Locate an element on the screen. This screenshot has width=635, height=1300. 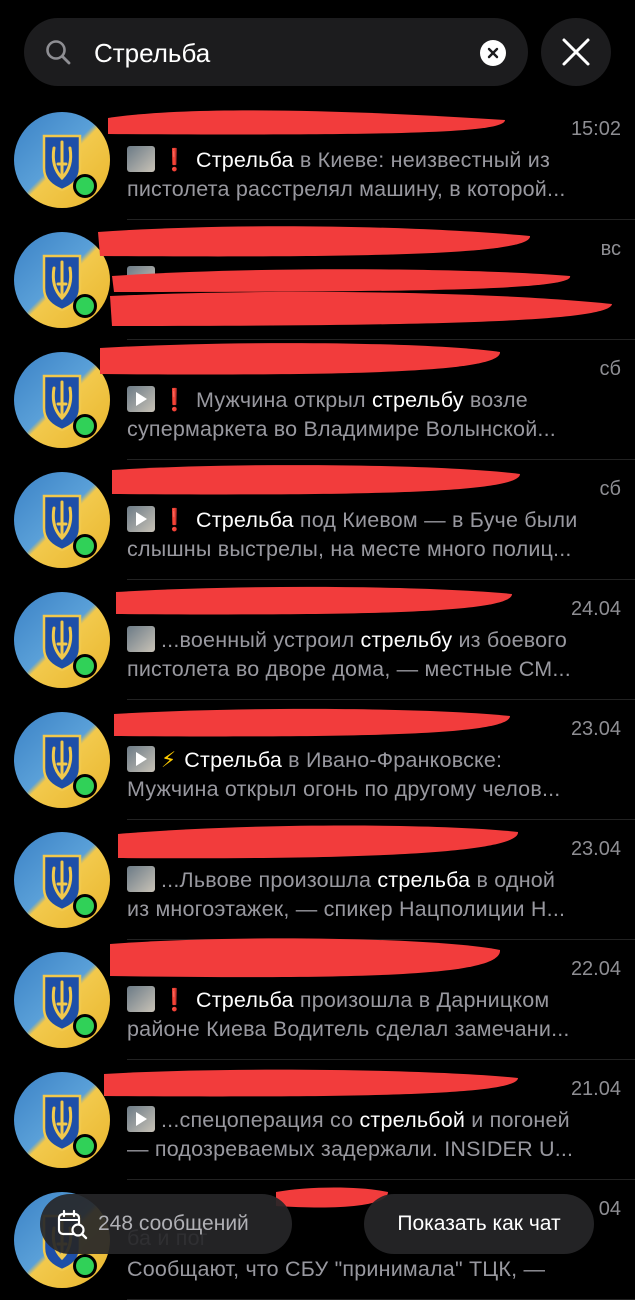
result-time: 22.04 is located at coordinates (595, 969).